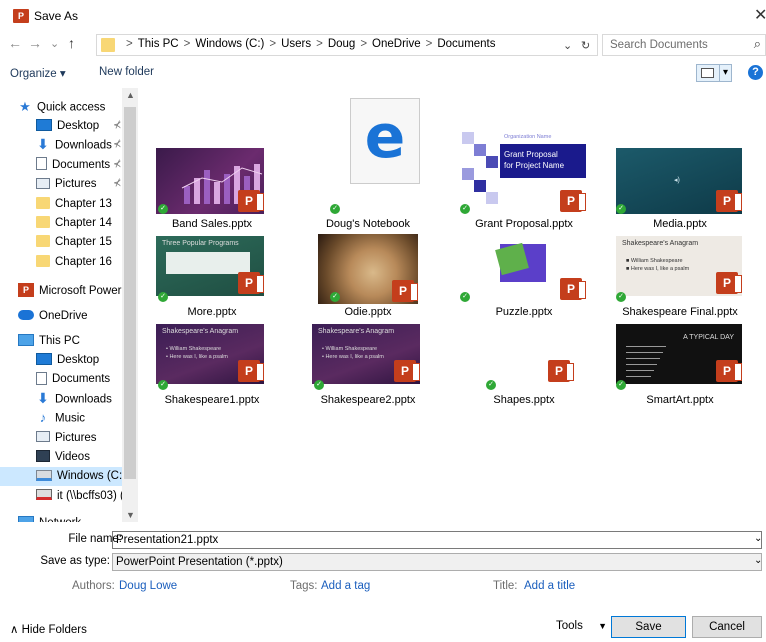  I want to click on sidebar-item: Videos, so click(63, 457).